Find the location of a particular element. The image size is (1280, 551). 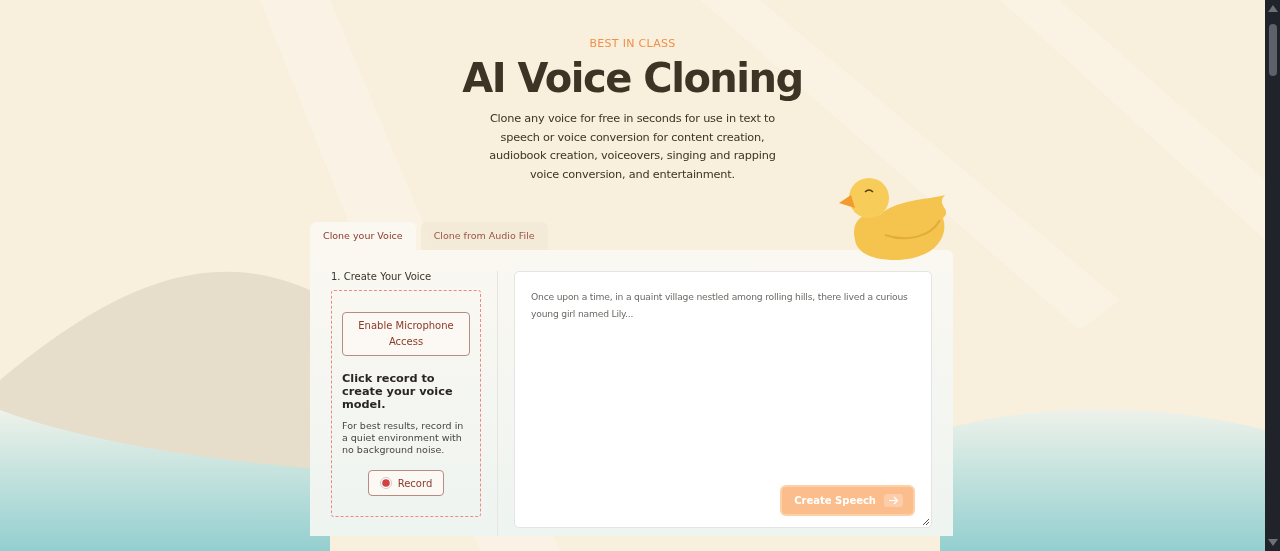

record-icon is located at coordinates (385, 483).